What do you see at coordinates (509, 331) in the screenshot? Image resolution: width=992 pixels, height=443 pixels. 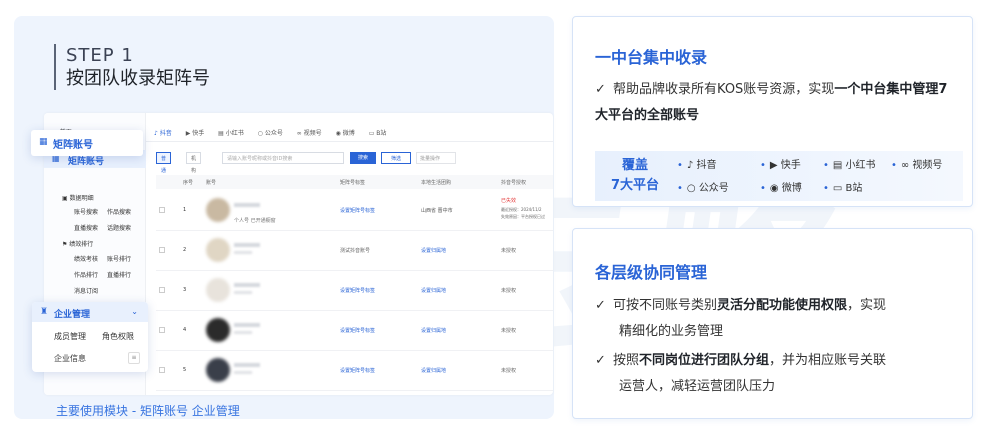 I see `auth-status: 未授权` at bounding box center [509, 331].